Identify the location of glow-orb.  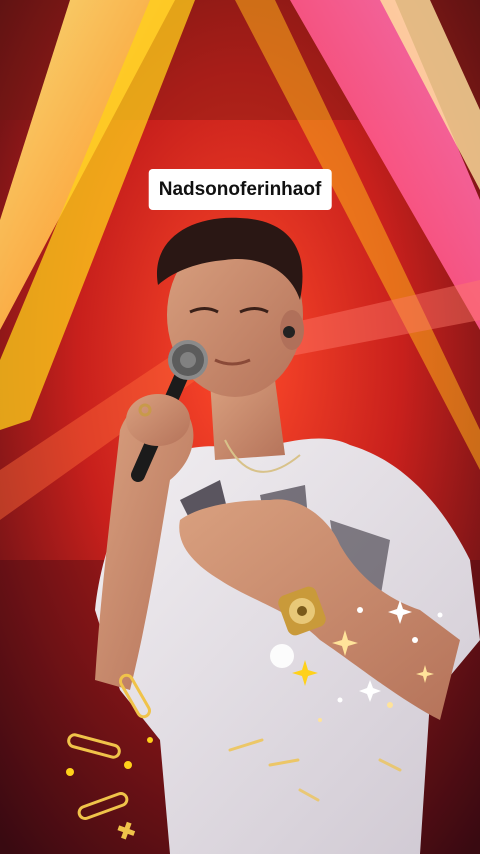
(282, 656).